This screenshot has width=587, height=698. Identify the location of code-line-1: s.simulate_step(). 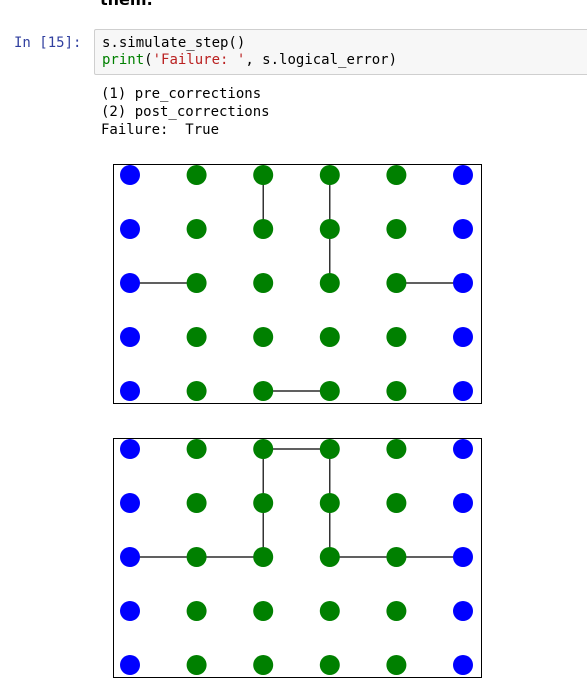
(344, 43).